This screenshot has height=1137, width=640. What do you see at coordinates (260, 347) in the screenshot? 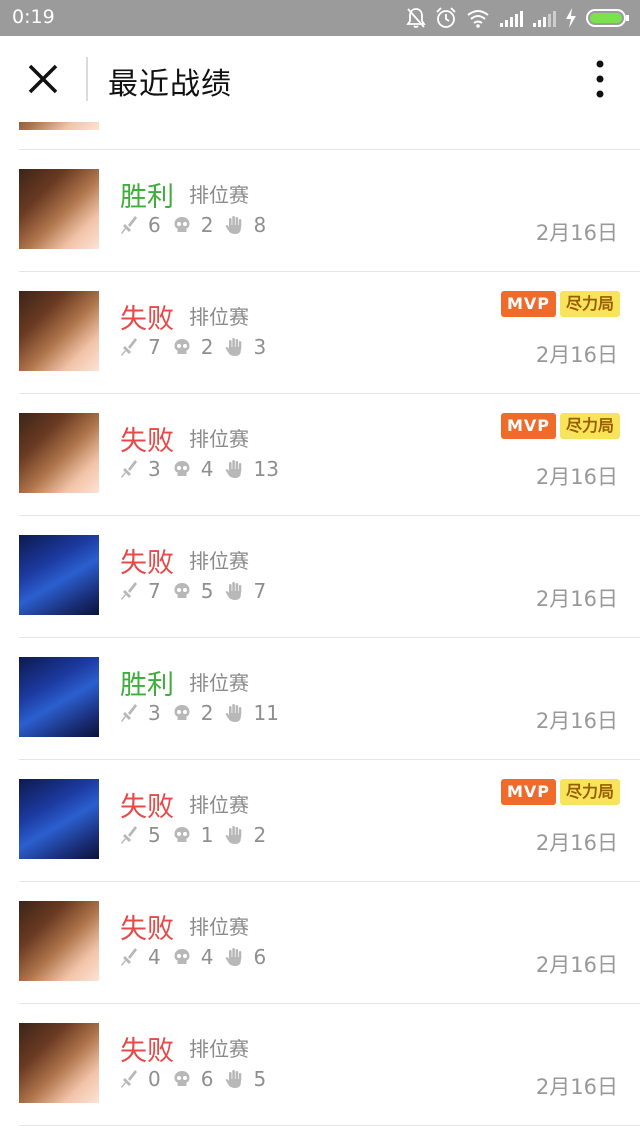
I see `assists-count: 3` at bounding box center [260, 347].